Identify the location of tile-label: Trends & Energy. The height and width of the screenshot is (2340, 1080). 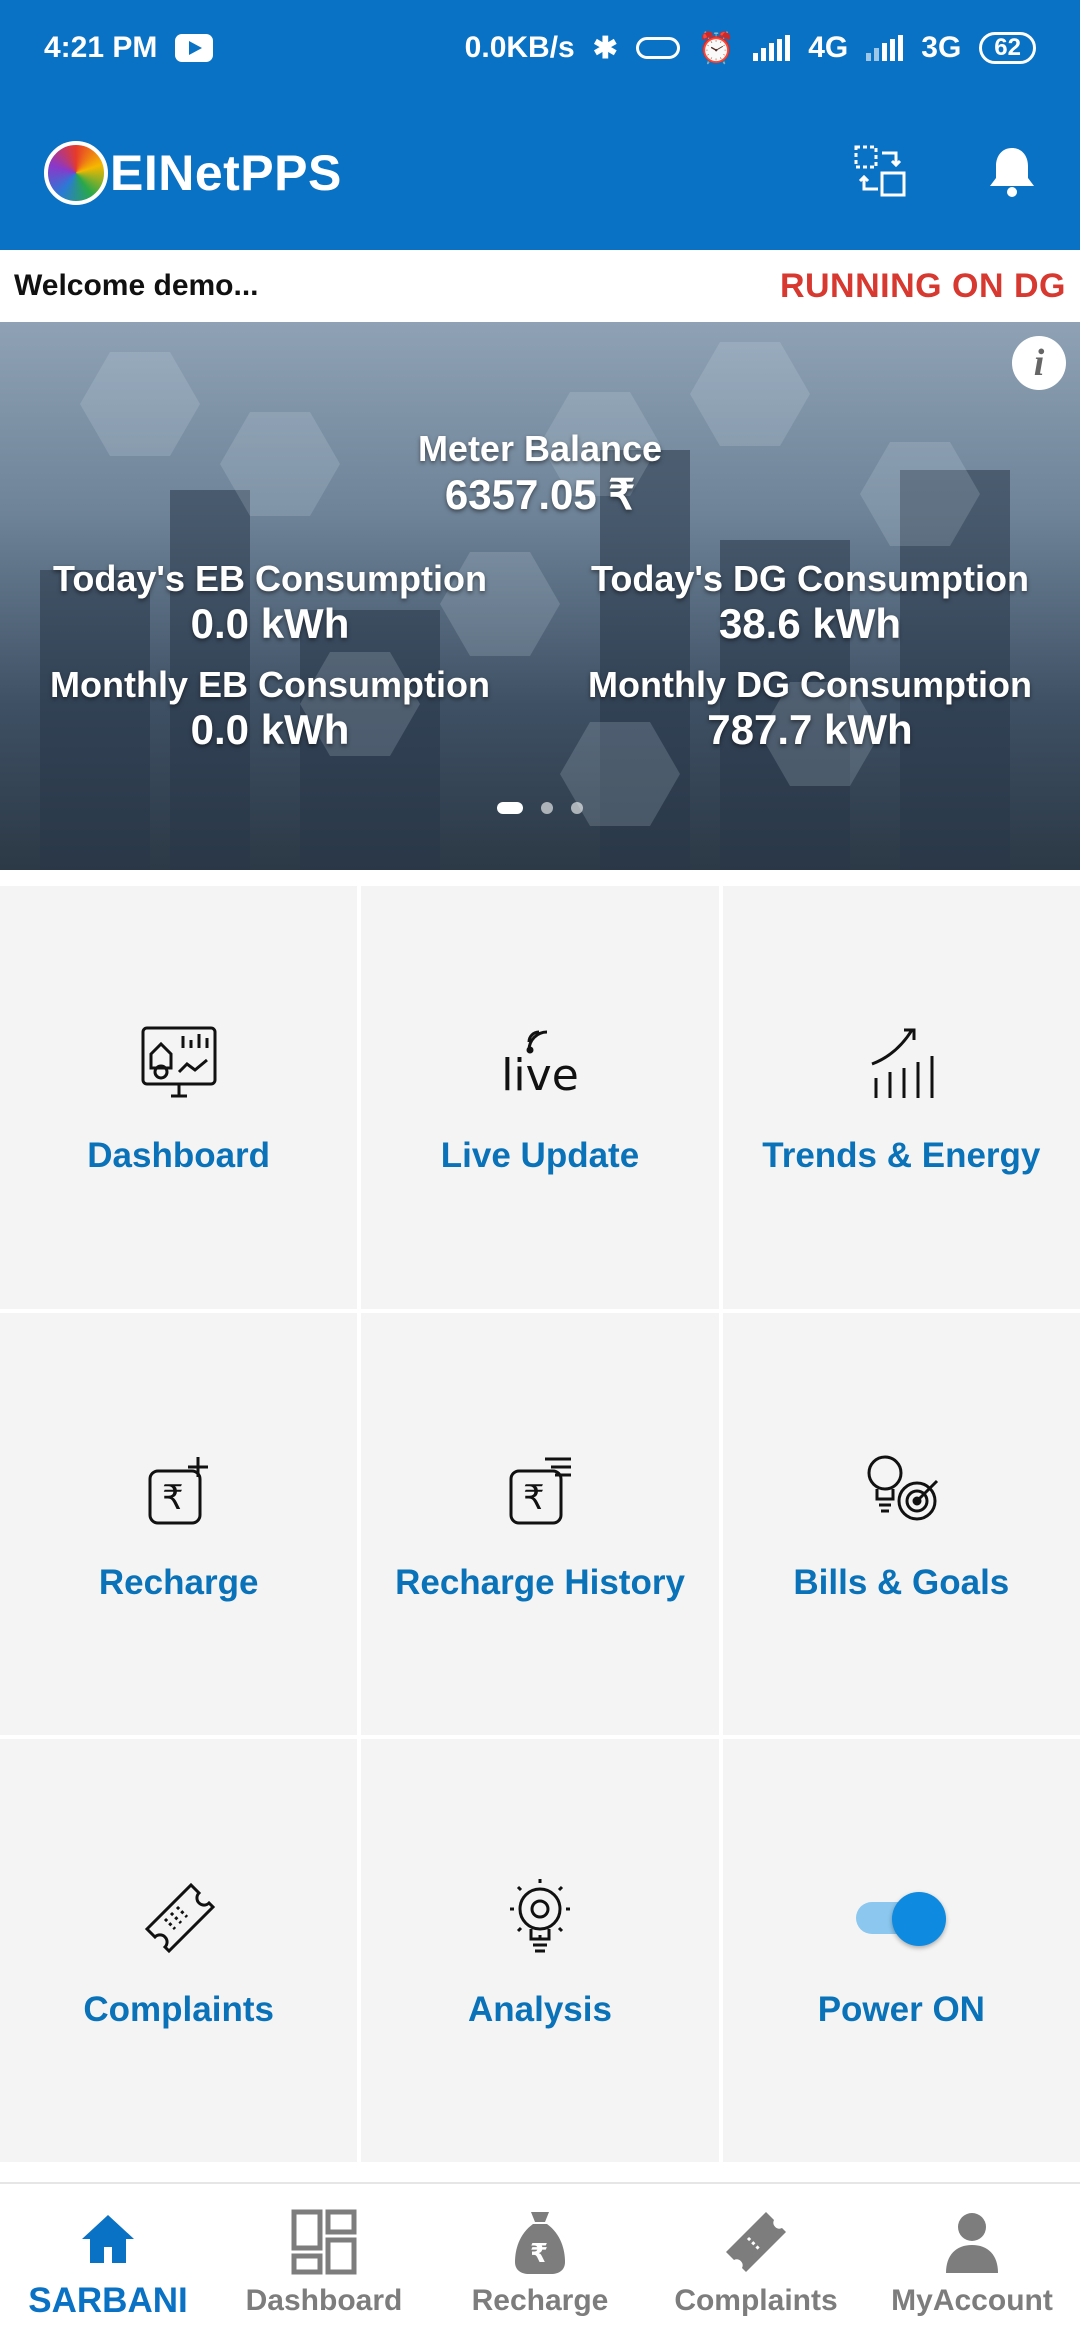
(901, 1156).